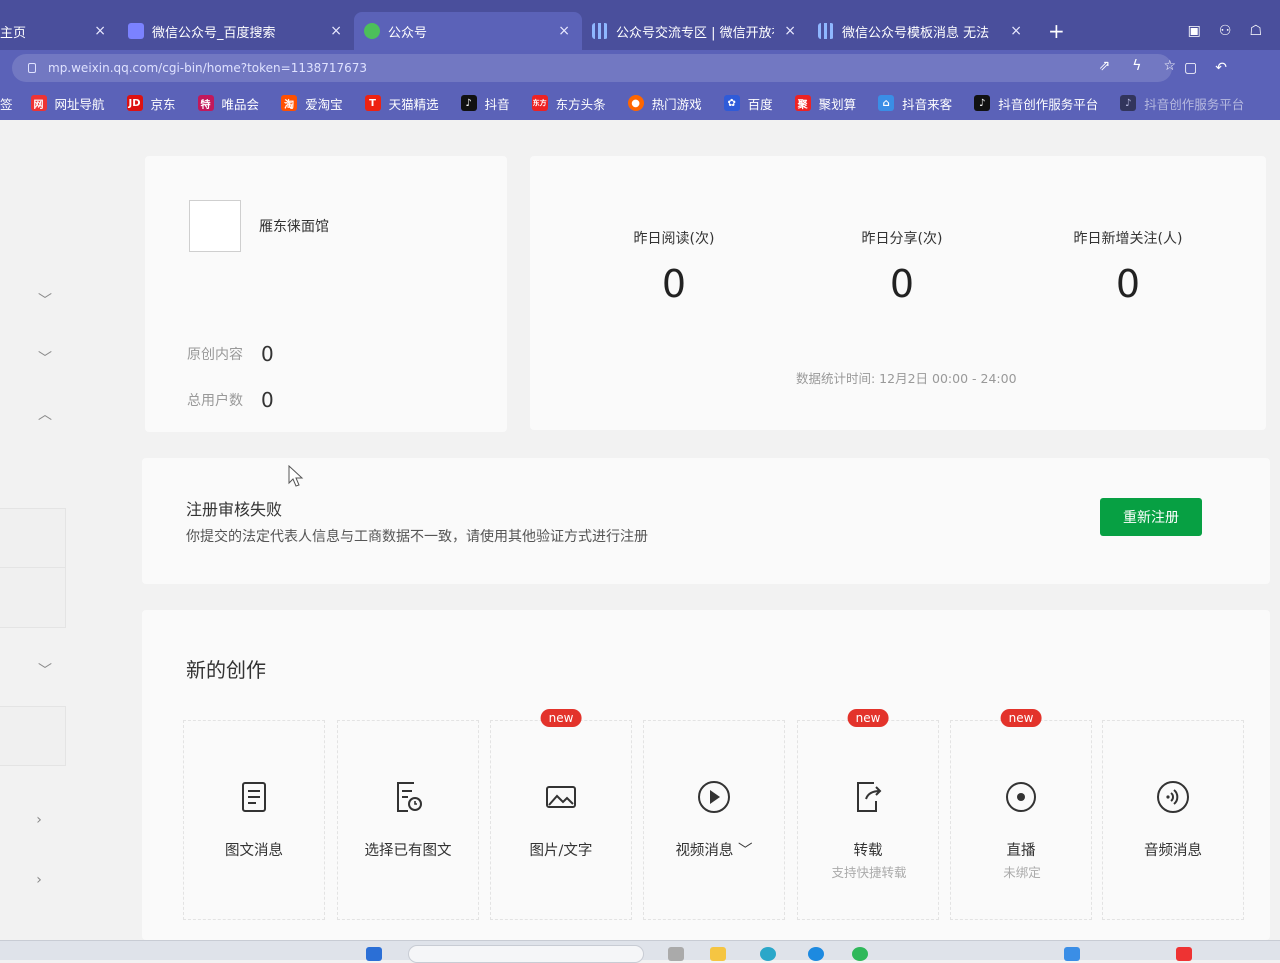 This screenshot has height=963, width=1280. What do you see at coordinates (296, 476) in the screenshot?
I see `mouse-cursor-icon` at bounding box center [296, 476].